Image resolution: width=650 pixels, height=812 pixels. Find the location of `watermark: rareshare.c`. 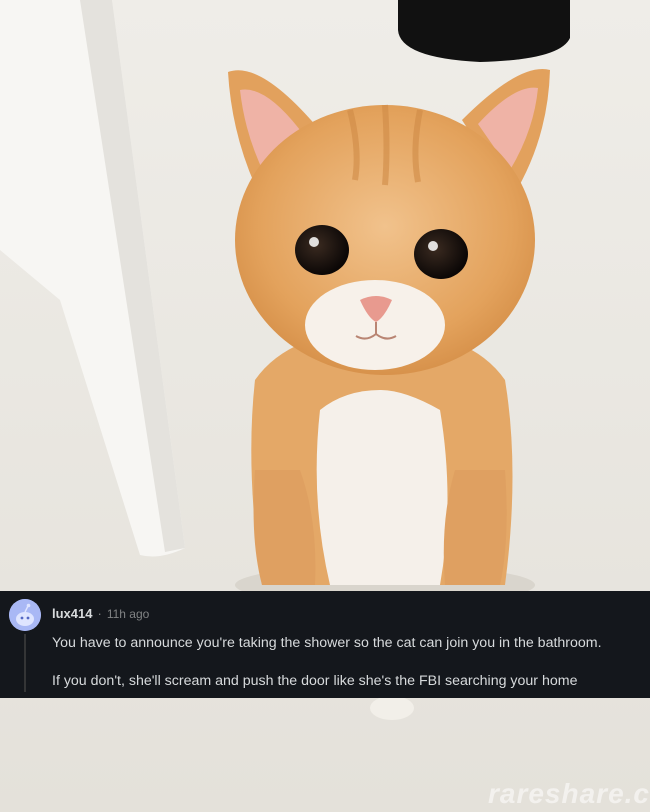

watermark: rareshare.c is located at coordinates (568, 793).